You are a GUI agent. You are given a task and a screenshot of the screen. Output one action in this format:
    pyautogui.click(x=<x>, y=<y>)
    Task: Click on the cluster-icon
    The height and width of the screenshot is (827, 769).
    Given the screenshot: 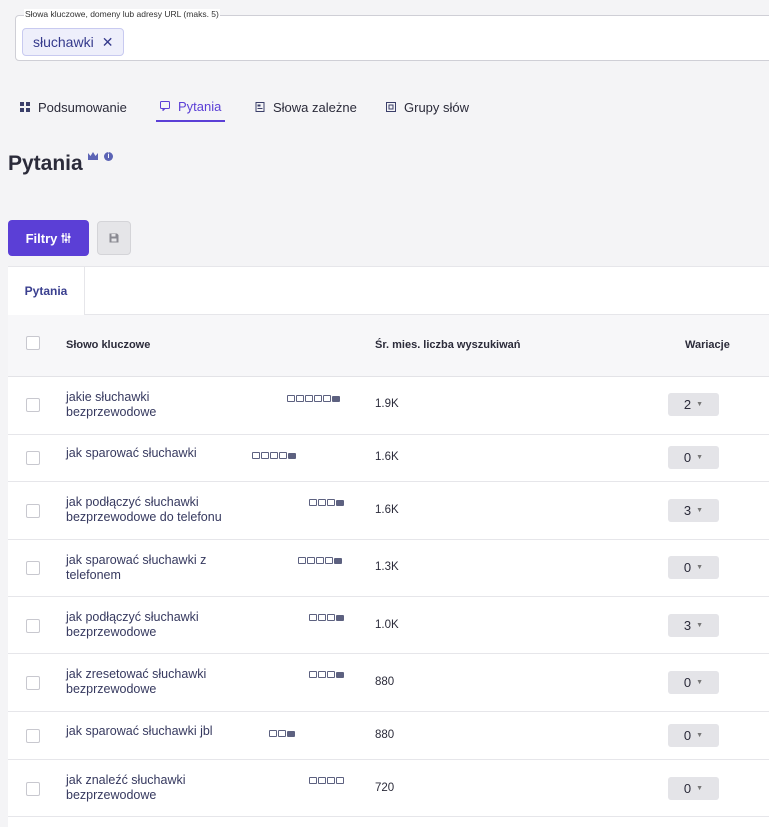 What is the action you would take?
    pyautogui.click(x=391, y=107)
    